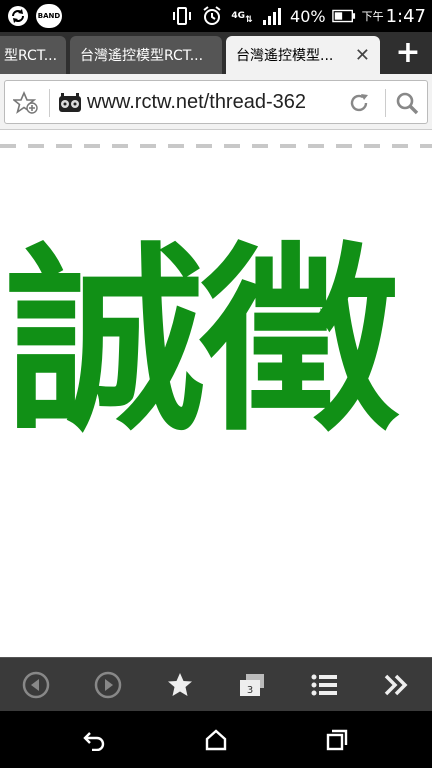 Image resolution: width=432 pixels, height=768 pixels. I want to click on more-options-icon, so click(396, 685).